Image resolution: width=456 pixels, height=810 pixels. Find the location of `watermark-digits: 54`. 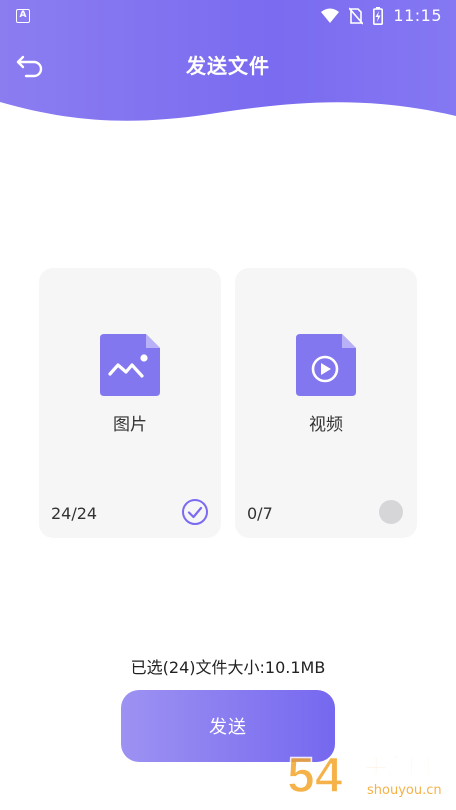

watermark-digits: 54 is located at coordinates (315, 774).